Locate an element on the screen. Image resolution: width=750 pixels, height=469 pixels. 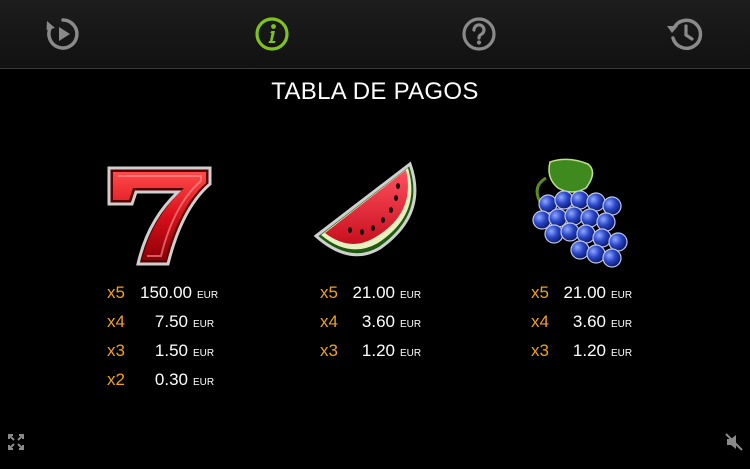
replay-icon is located at coordinates (62, 34).